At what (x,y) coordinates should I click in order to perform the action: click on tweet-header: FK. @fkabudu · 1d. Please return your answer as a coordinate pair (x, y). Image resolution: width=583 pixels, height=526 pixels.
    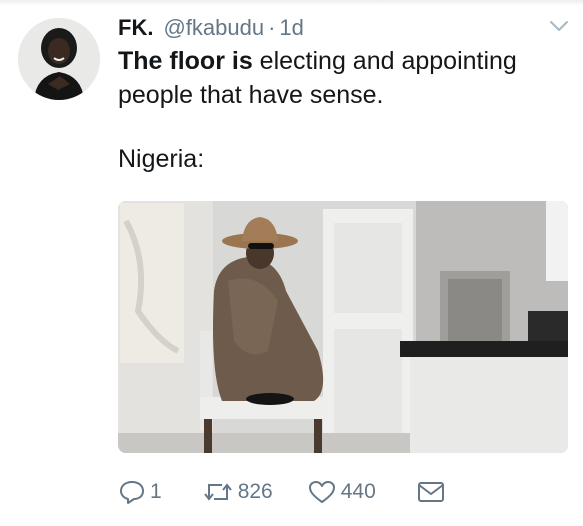
    Looking at the image, I should click on (340, 28).